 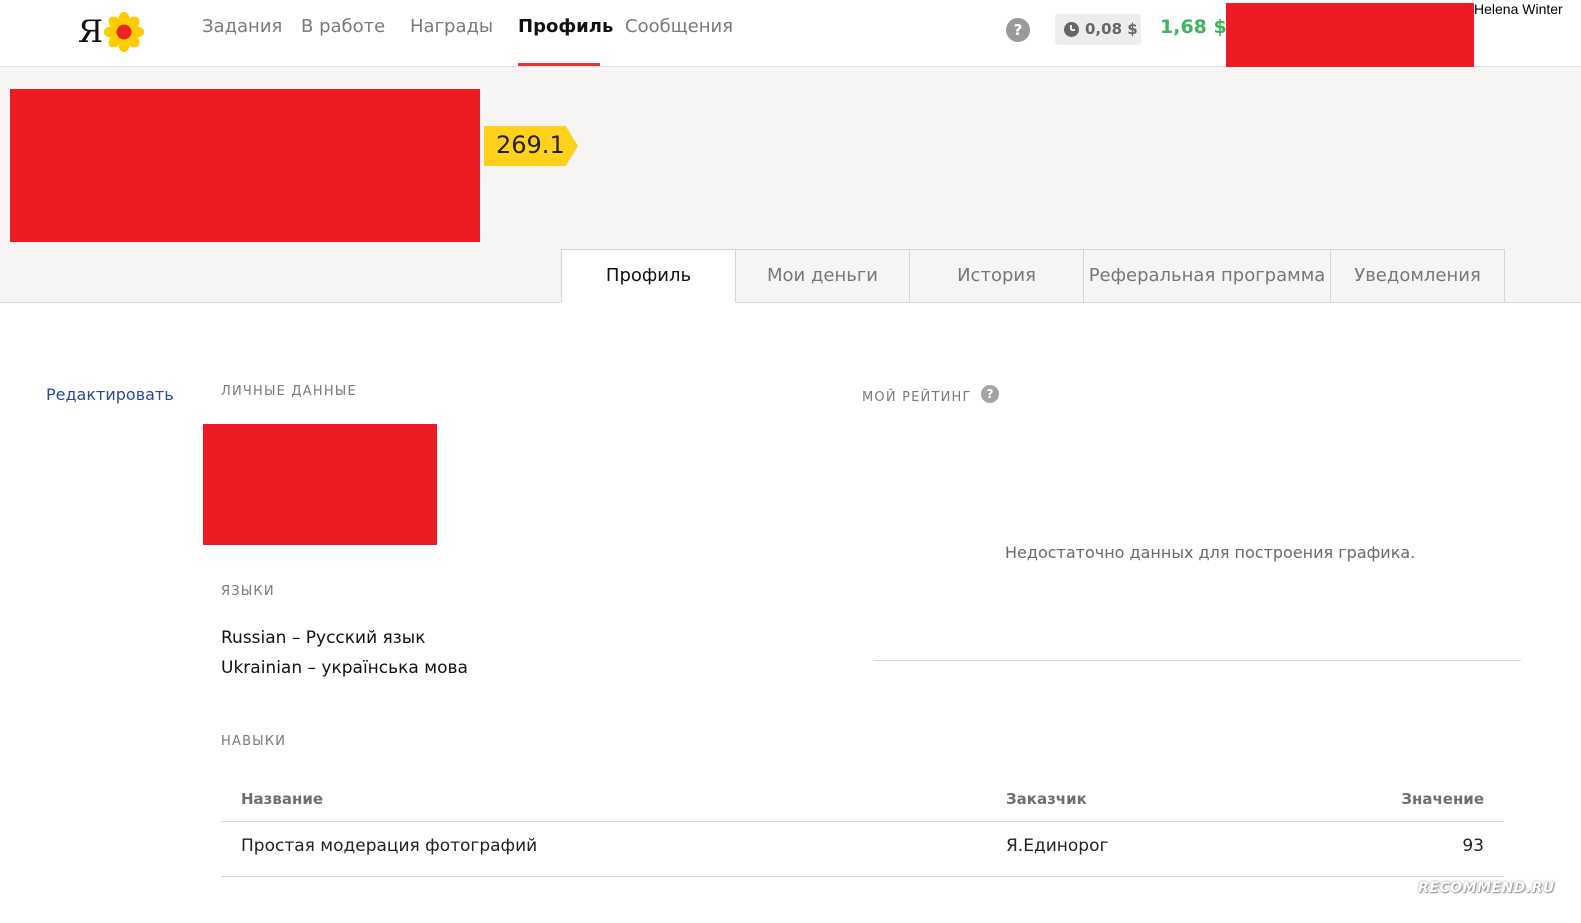 What do you see at coordinates (648, 276) in the screenshot?
I see `tab-profile: Профиль` at bounding box center [648, 276].